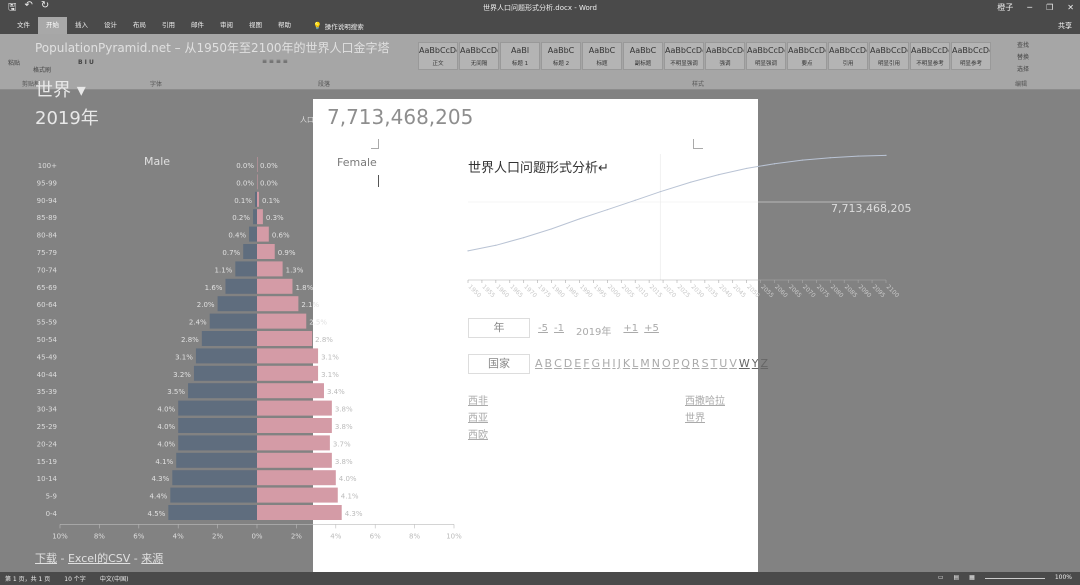 Image resolution: width=1080 pixels, height=585 pixels. Describe the element at coordinates (711, 291) in the screenshot. I see `x-tick-label: 2035` at that location.